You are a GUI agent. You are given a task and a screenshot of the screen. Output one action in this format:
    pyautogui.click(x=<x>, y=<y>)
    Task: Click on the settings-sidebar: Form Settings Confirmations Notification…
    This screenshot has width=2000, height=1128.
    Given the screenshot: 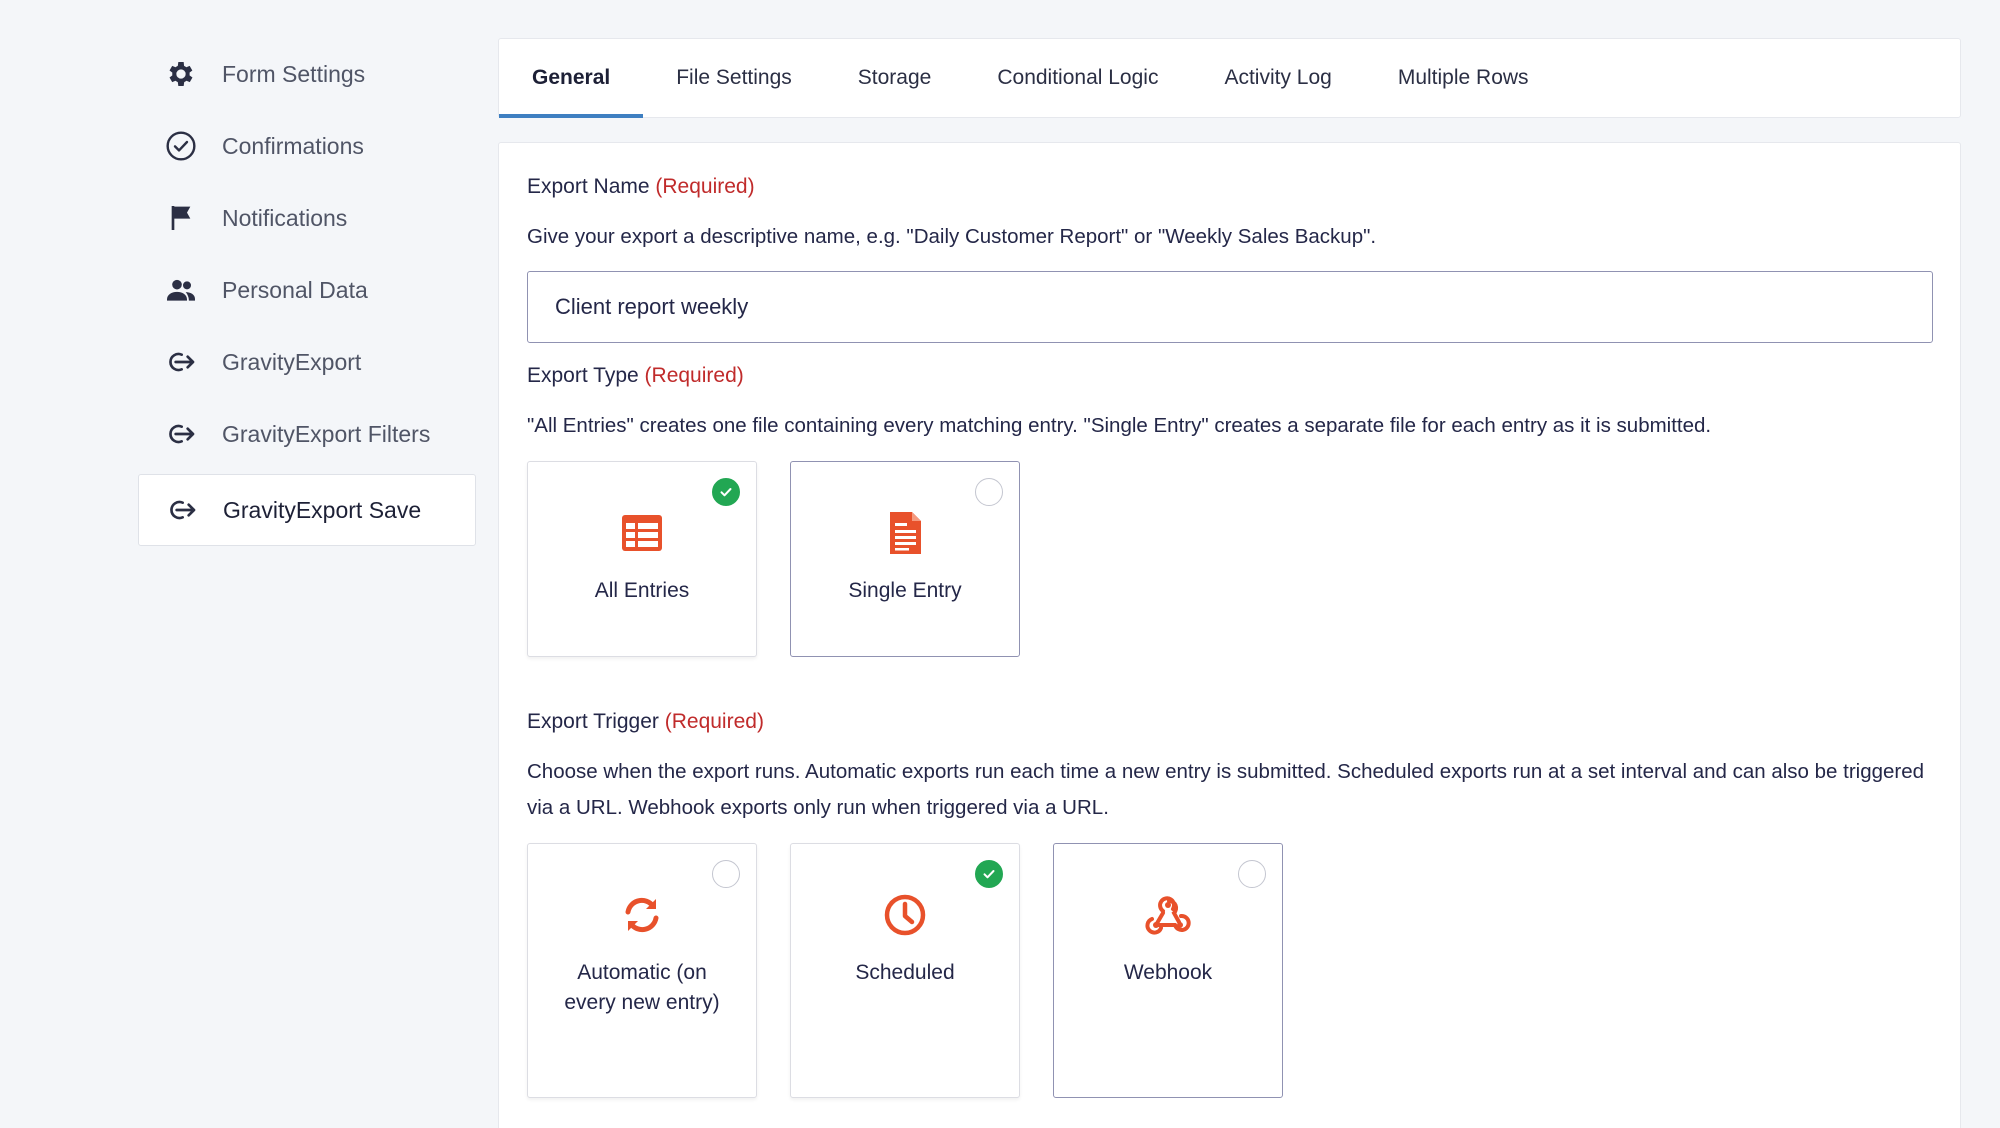 What is the action you would take?
    pyautogui.click(x=307, y=292)
    